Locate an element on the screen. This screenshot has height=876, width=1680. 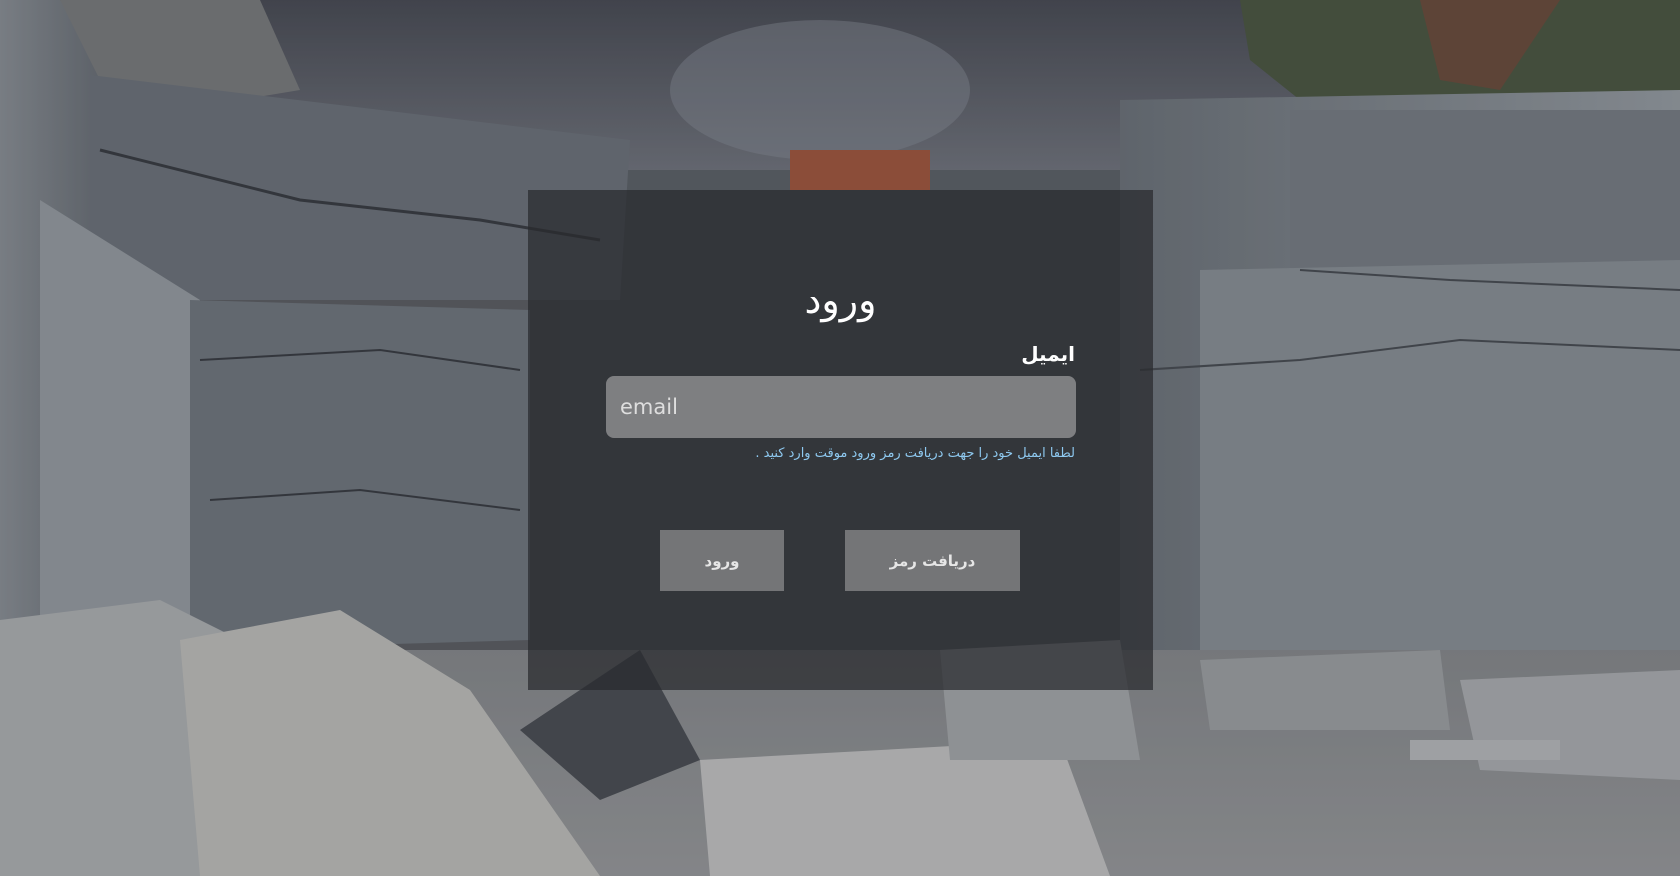
email-input is located at coordinates (841, 407).